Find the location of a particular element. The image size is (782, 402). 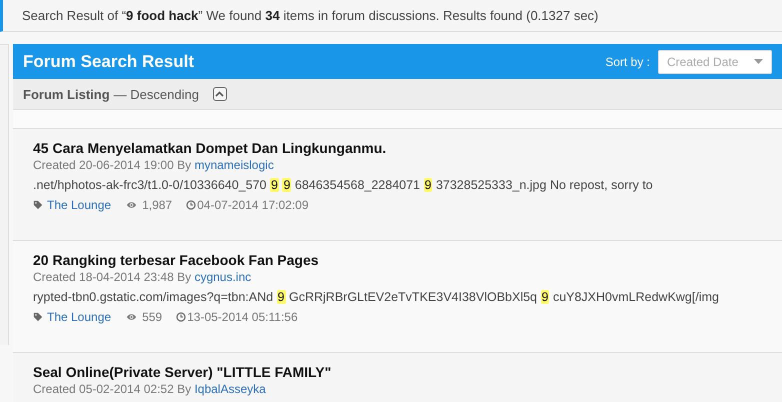

search-summary: Search Result of “9 food hack” We found 34 items in forum discussions. Results found (0.1327 sec) is located at coordinates (310, 15).